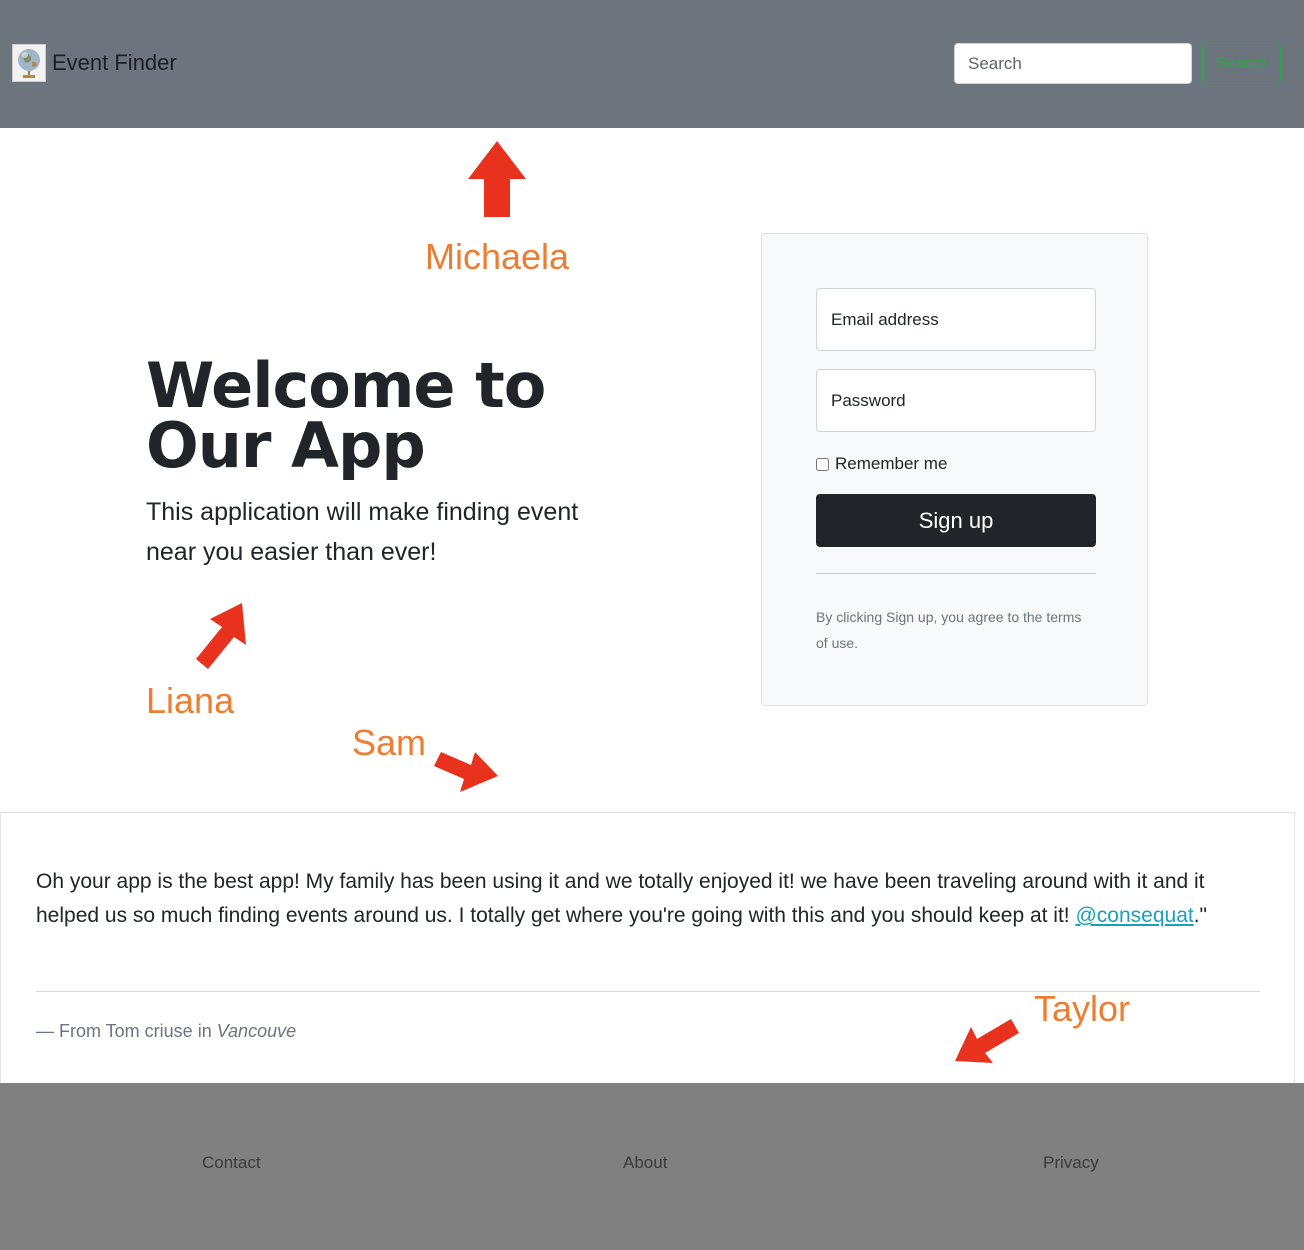 The image size is (1304, 1250). I want to click on remember-me-checkbox, so click(822, 464).